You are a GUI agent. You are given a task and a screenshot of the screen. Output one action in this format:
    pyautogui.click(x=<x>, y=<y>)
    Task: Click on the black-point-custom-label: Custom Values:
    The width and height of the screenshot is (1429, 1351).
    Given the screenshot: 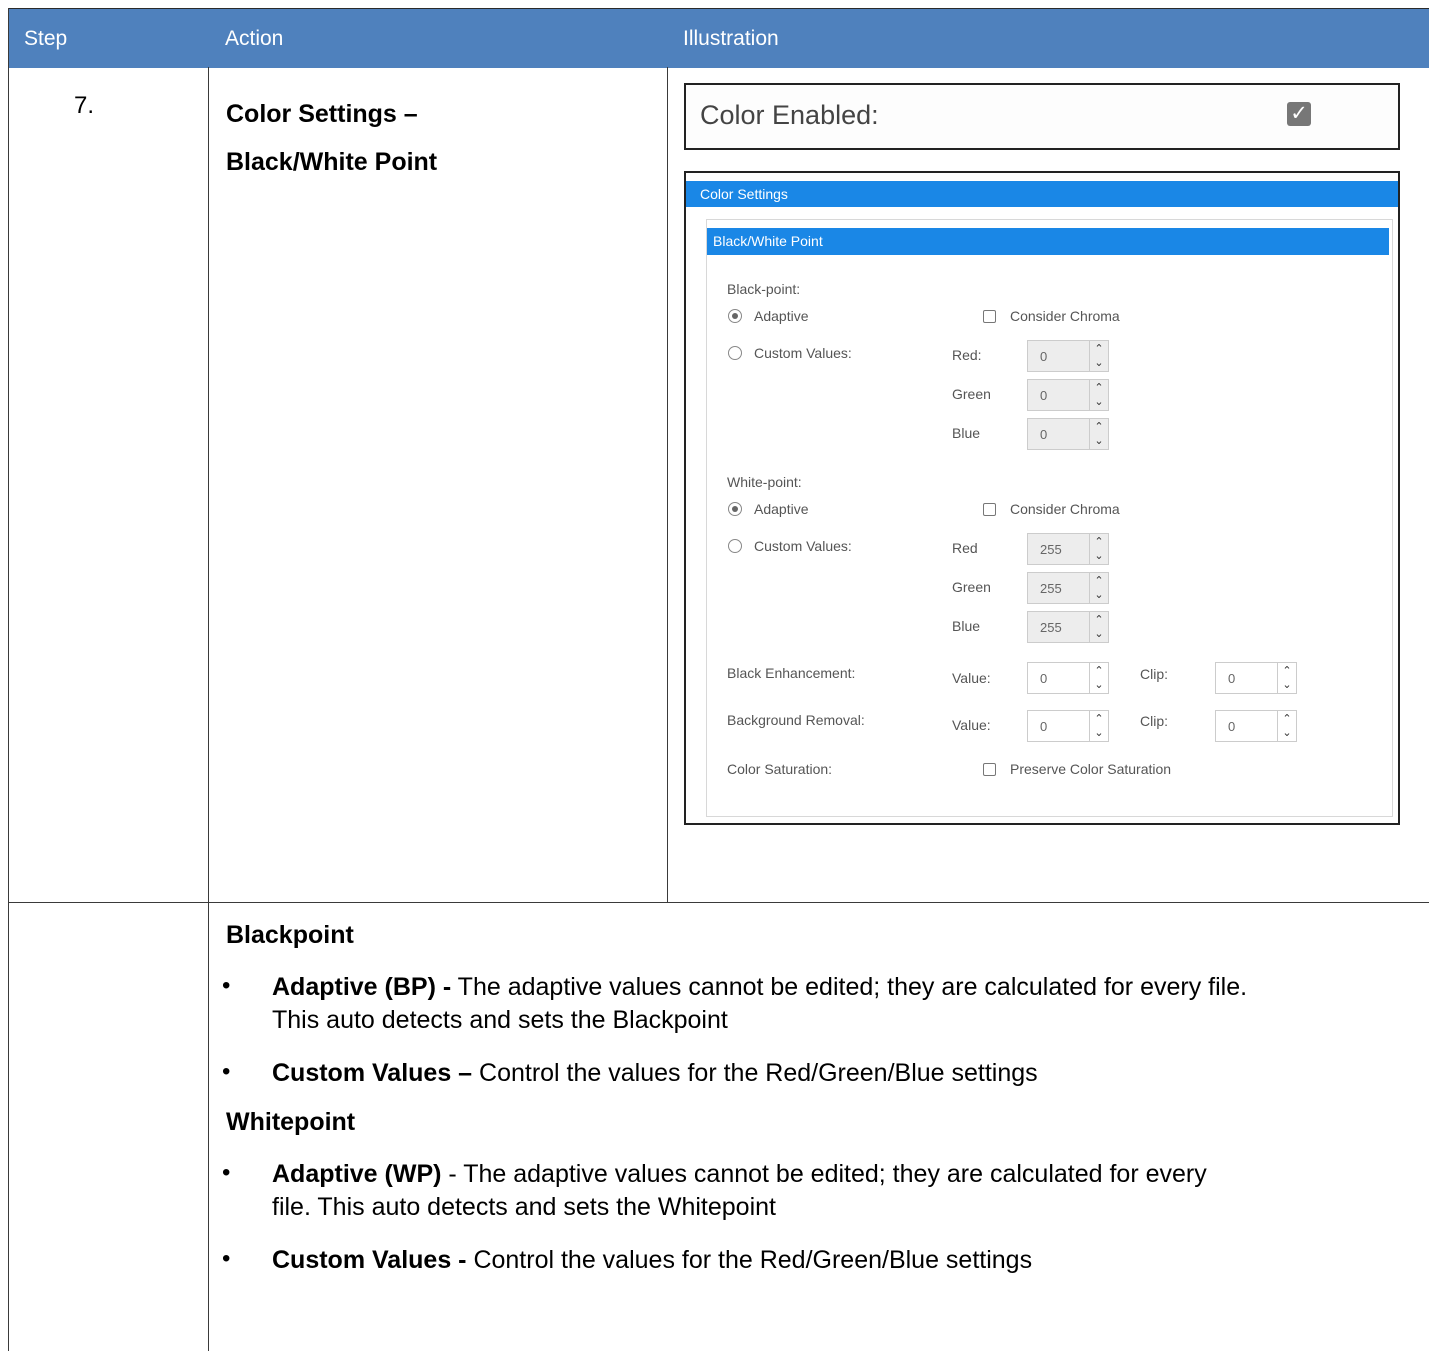 What is the action you would take?
    pyautogui.click(x=803, y=353)
    